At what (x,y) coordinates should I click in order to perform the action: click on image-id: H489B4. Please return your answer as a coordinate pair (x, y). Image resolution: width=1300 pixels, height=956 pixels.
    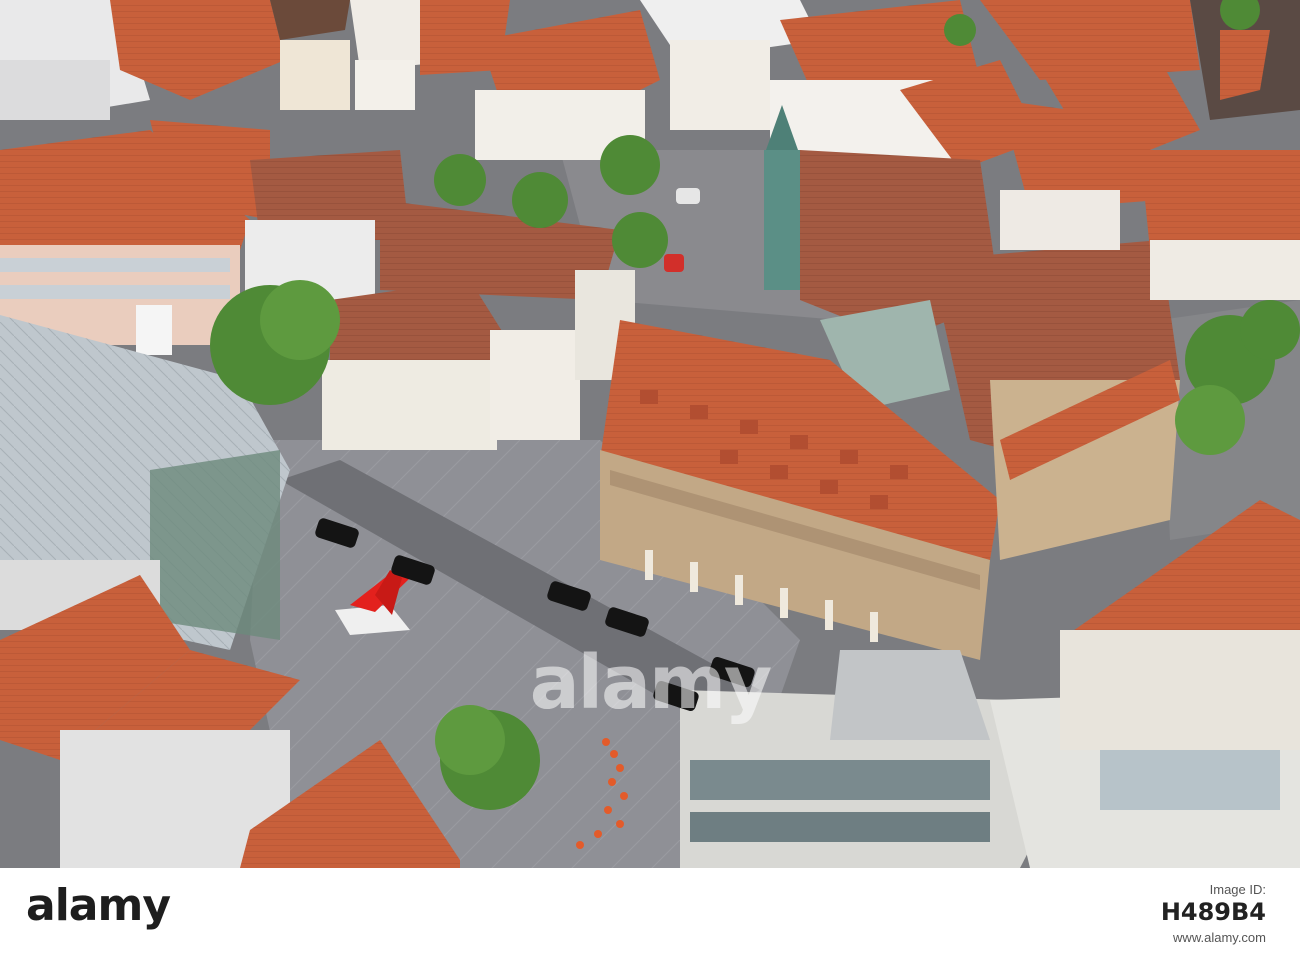
    Looking at the image, I should click on (1213, 912).